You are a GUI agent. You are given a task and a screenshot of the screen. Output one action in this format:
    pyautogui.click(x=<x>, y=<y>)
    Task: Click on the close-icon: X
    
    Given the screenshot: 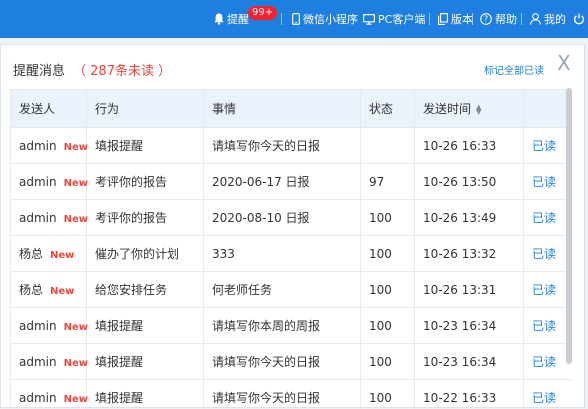 What is the action you would take?
    pyautogui.click(x=564, y=63)
    